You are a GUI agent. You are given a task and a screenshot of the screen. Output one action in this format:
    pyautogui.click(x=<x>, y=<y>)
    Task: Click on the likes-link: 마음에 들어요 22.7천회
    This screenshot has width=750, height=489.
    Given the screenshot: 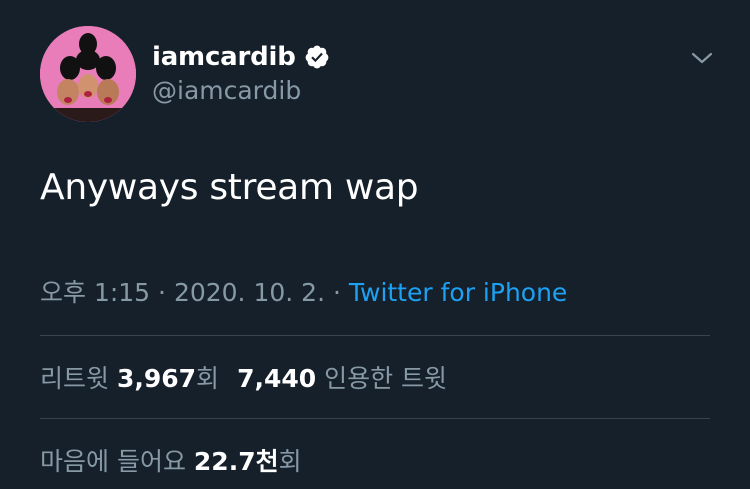 What is the action you would take?
    pyautogui.click(x=171, y=461)
    